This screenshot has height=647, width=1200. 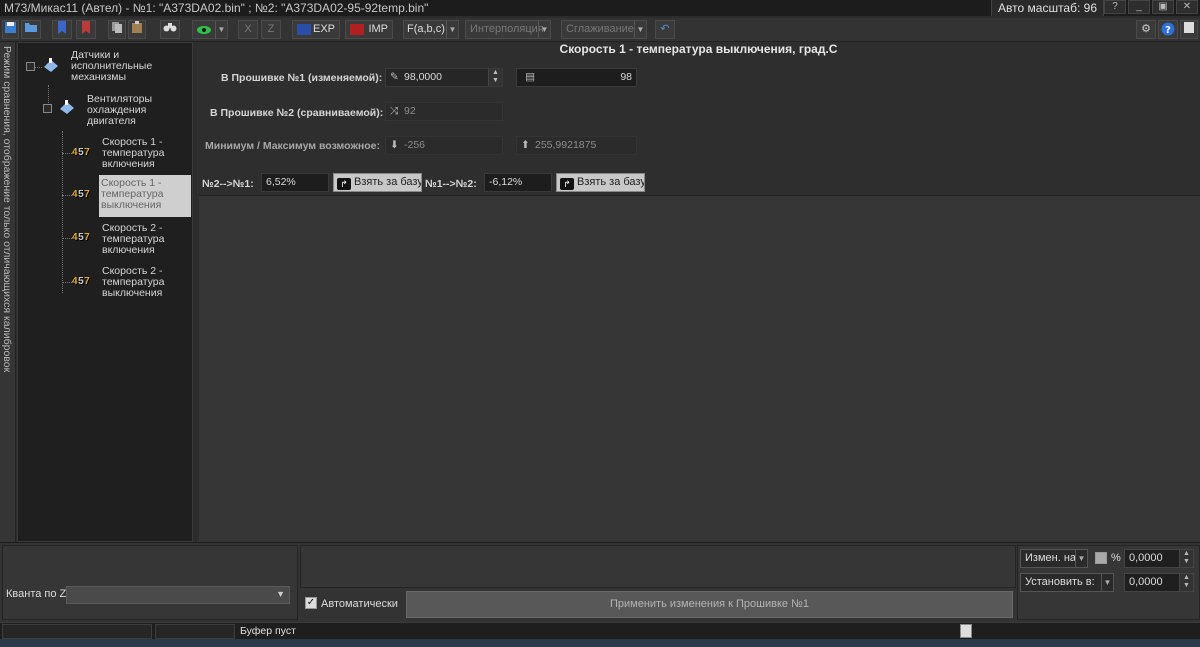 I want to click on change-value-field: 0,0000 ▲ ▼, so click(x=1159, y=558).